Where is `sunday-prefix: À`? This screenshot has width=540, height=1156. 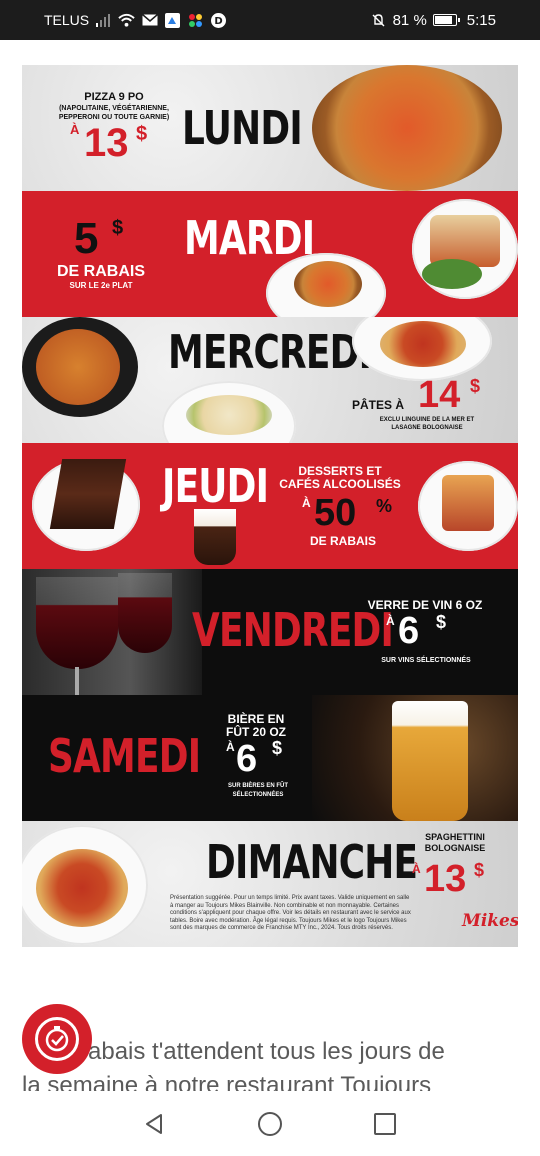
sunday-prefix: À is located at coordinates (416, 869).